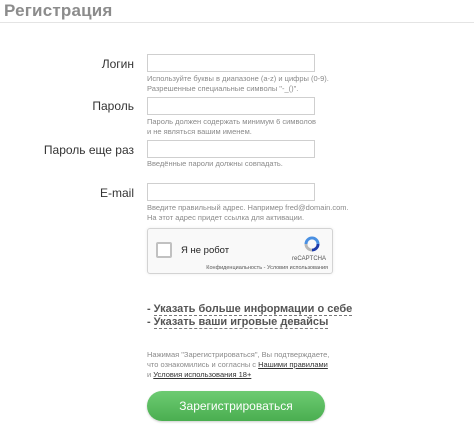 The width and height of the screenshot is (474, 429). What do you see at coordinates (231, 63) in the screenshot?
I see `login-input` at bounding box center [231, 63].